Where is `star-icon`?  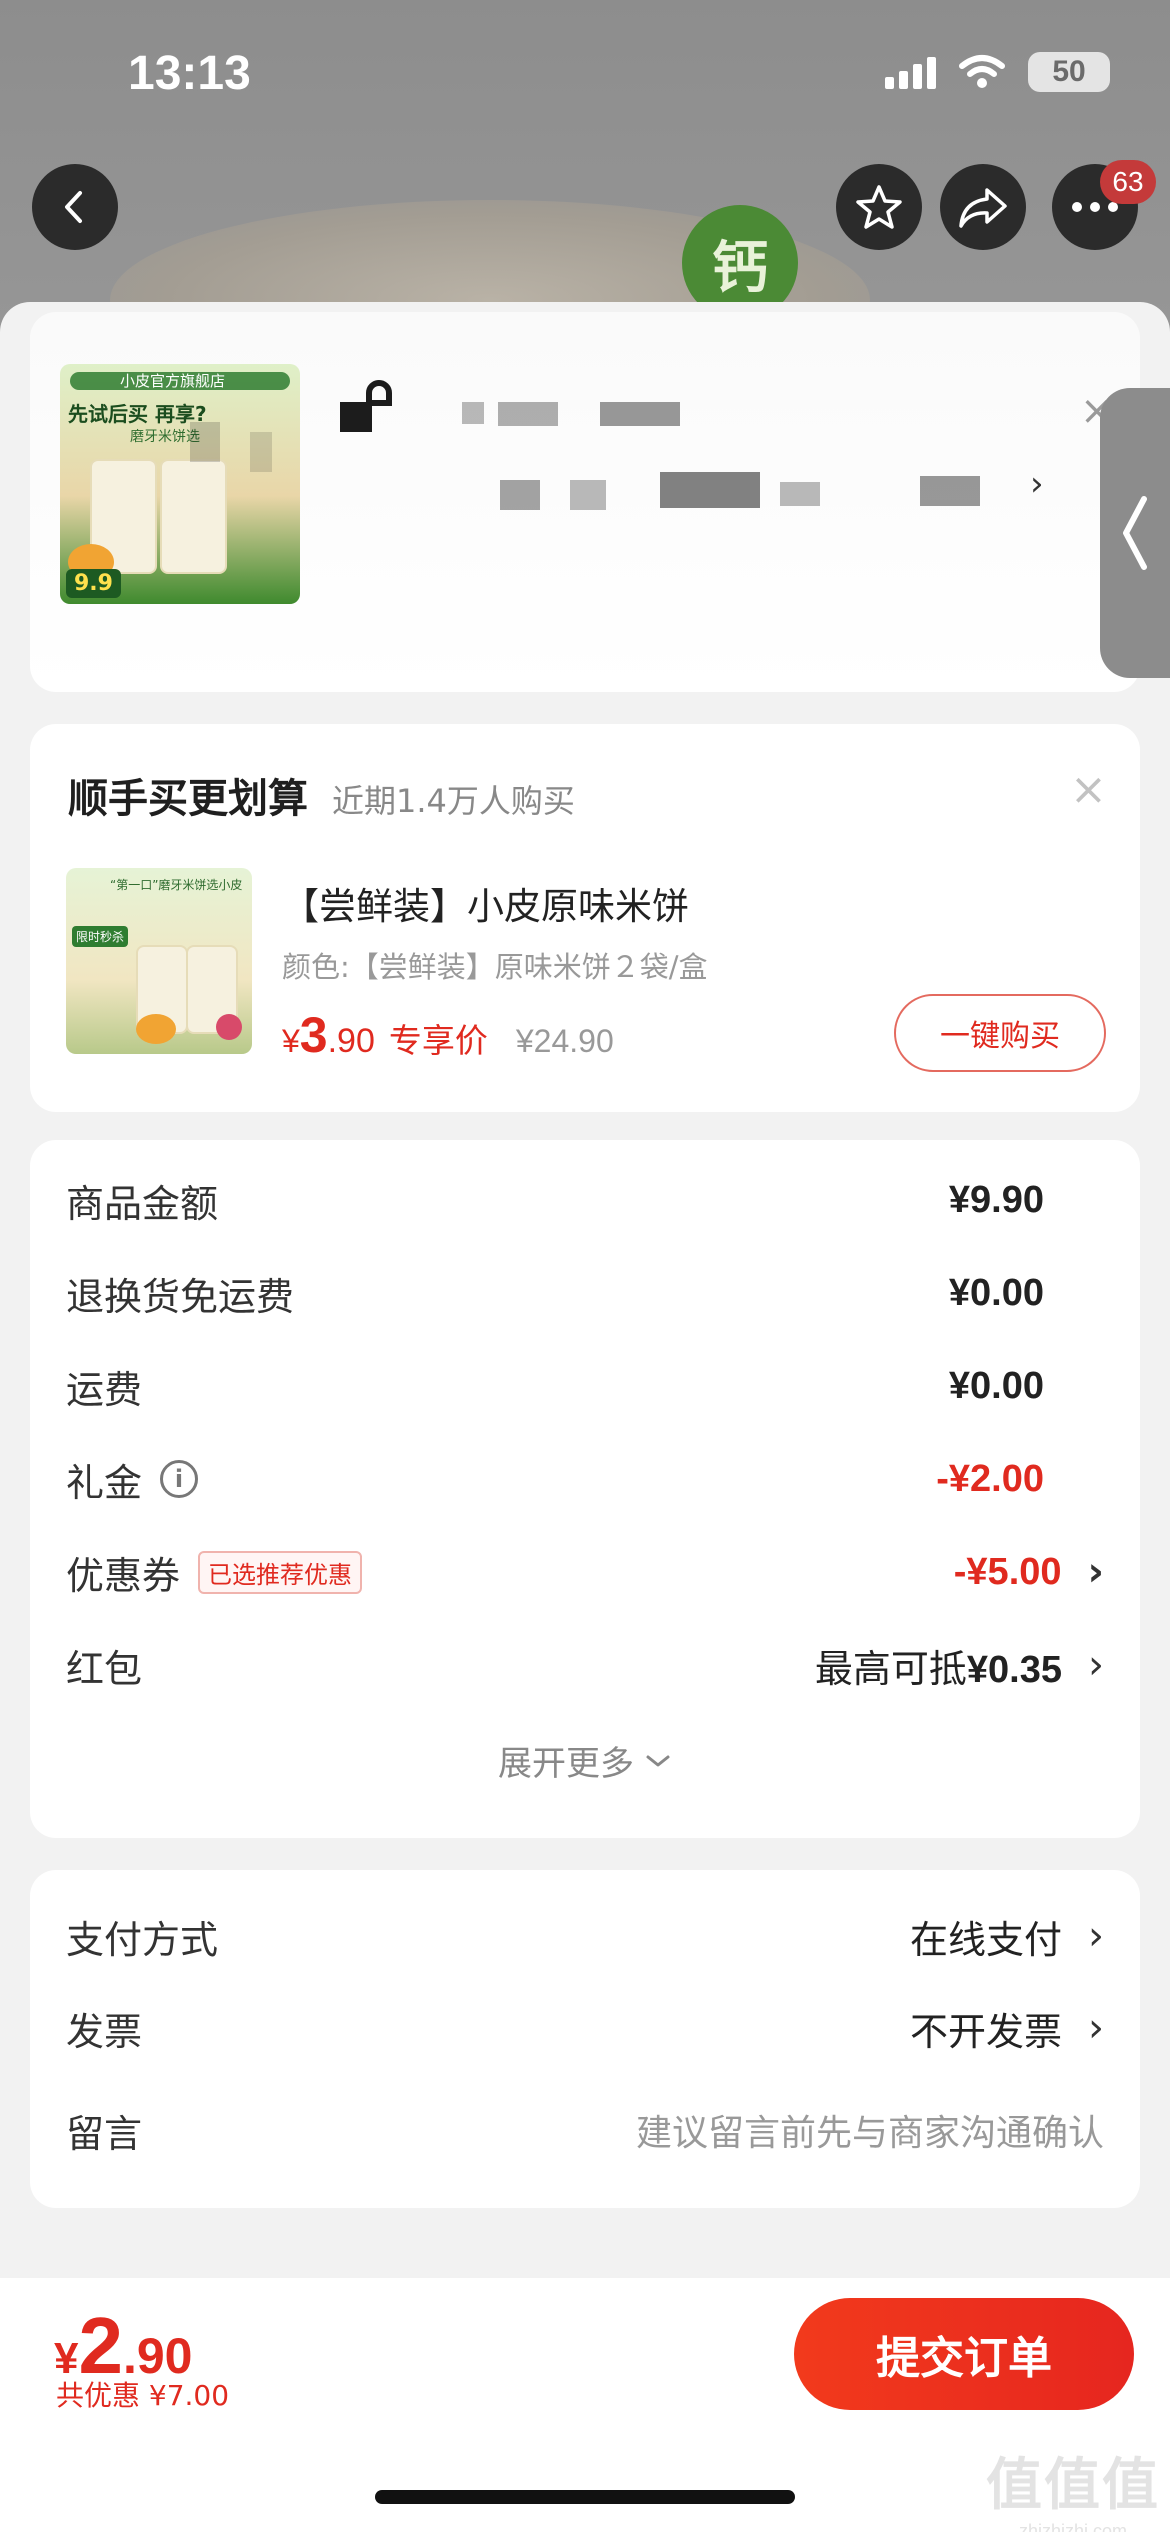 star-icon is located at coordinates (879, 207).